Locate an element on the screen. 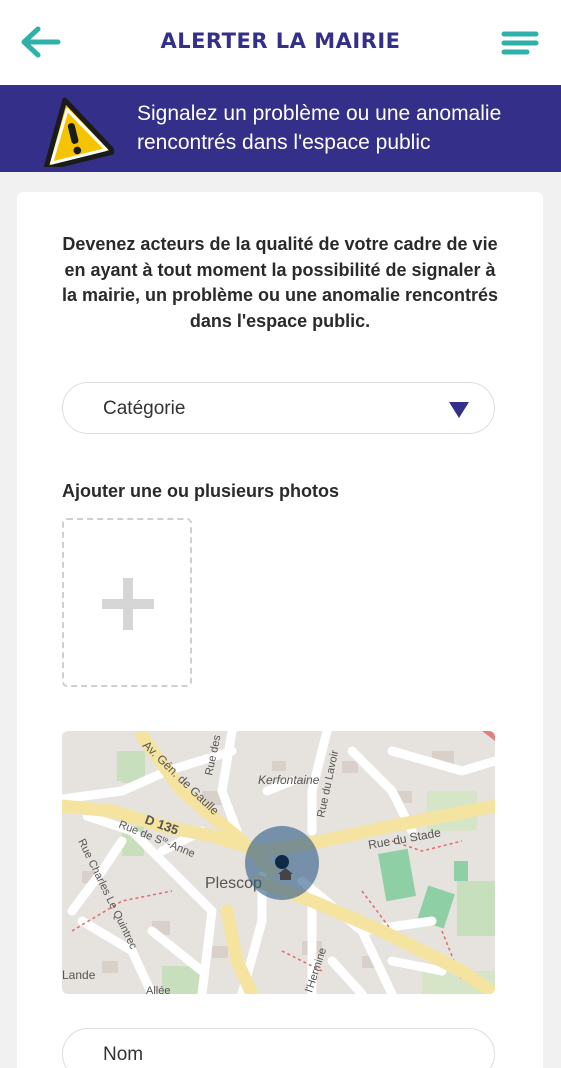 This screenshot has height=1068, width=561. map-label-allee: Allée is located at coordinates (158, 989).